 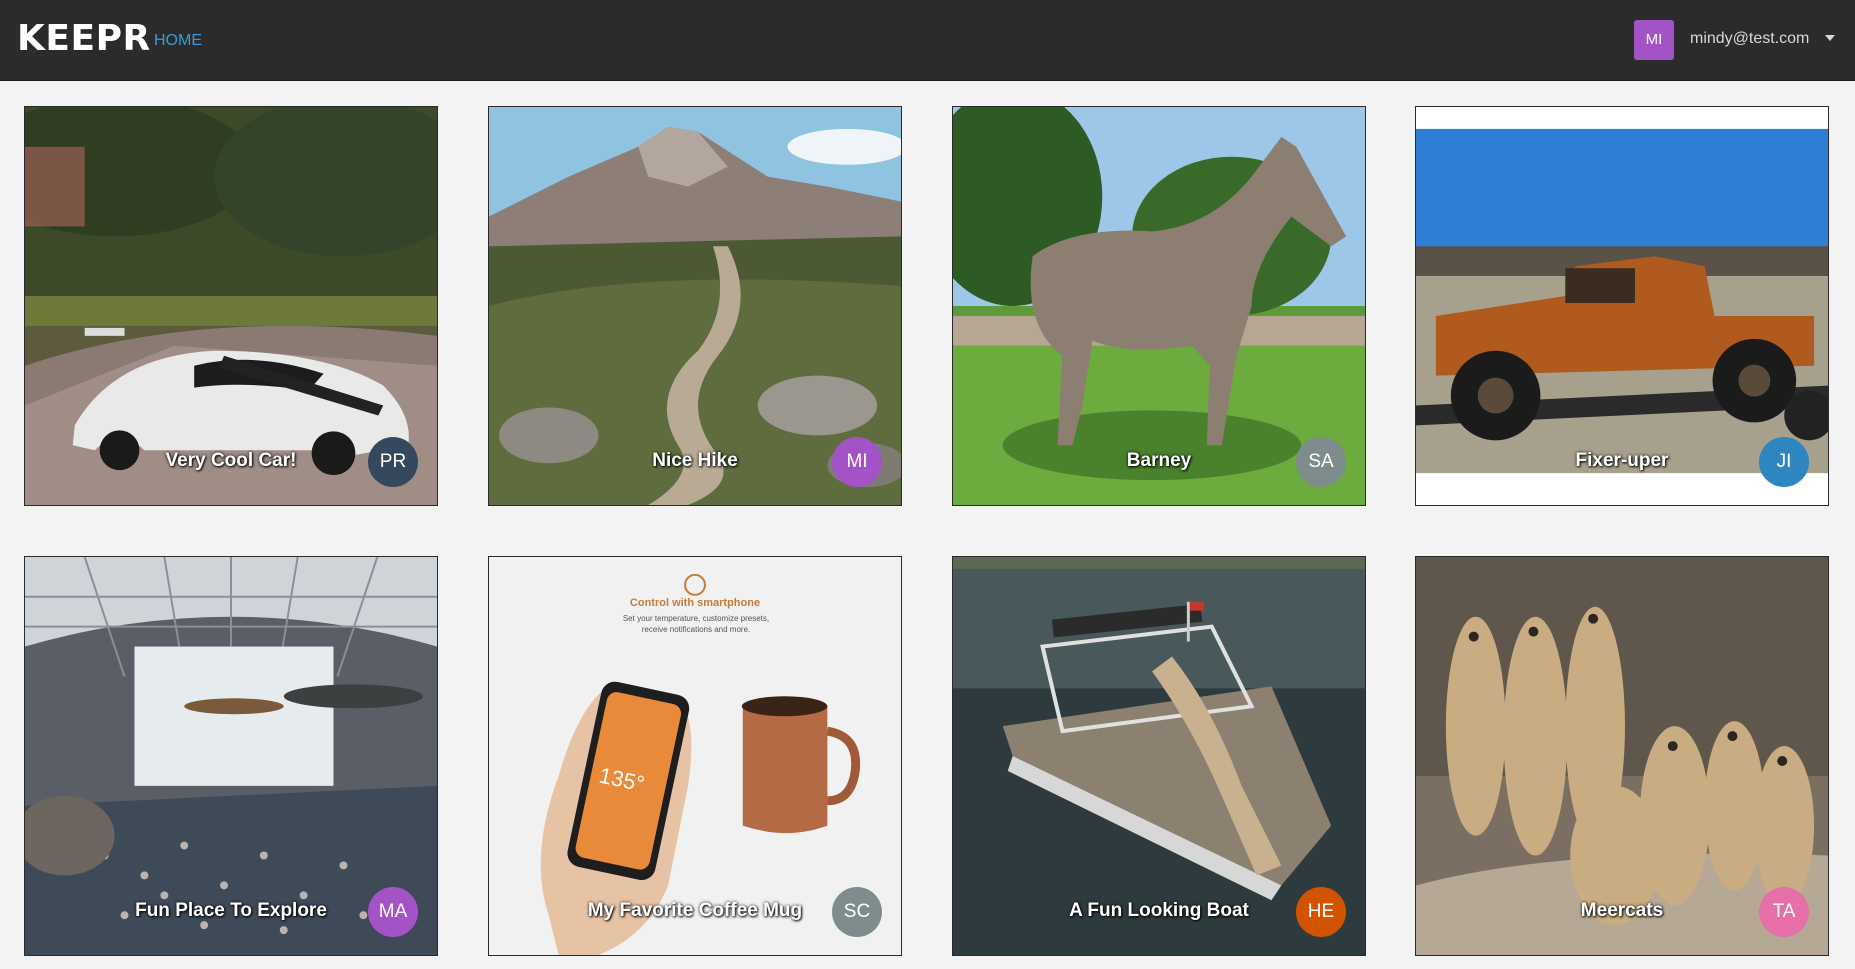 I want to click on creator-avatar: PR, so click(x=393, y=462).